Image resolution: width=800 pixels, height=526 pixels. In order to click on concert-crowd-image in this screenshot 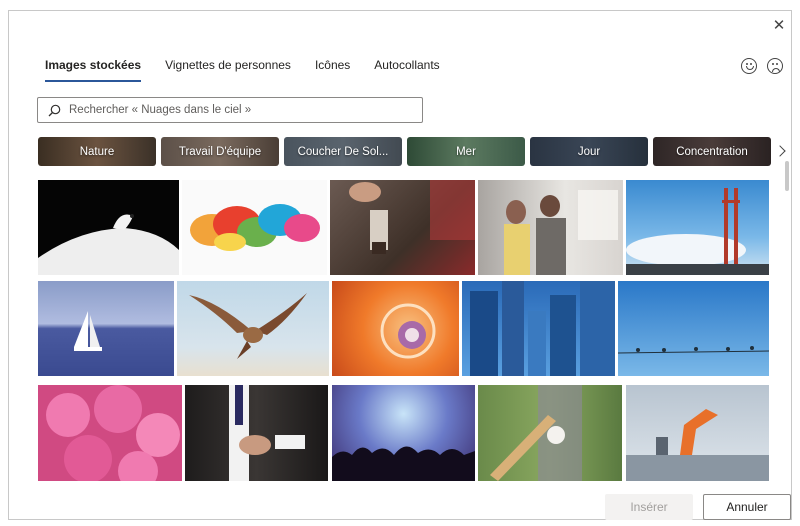, I will do `click(403, 433)`.